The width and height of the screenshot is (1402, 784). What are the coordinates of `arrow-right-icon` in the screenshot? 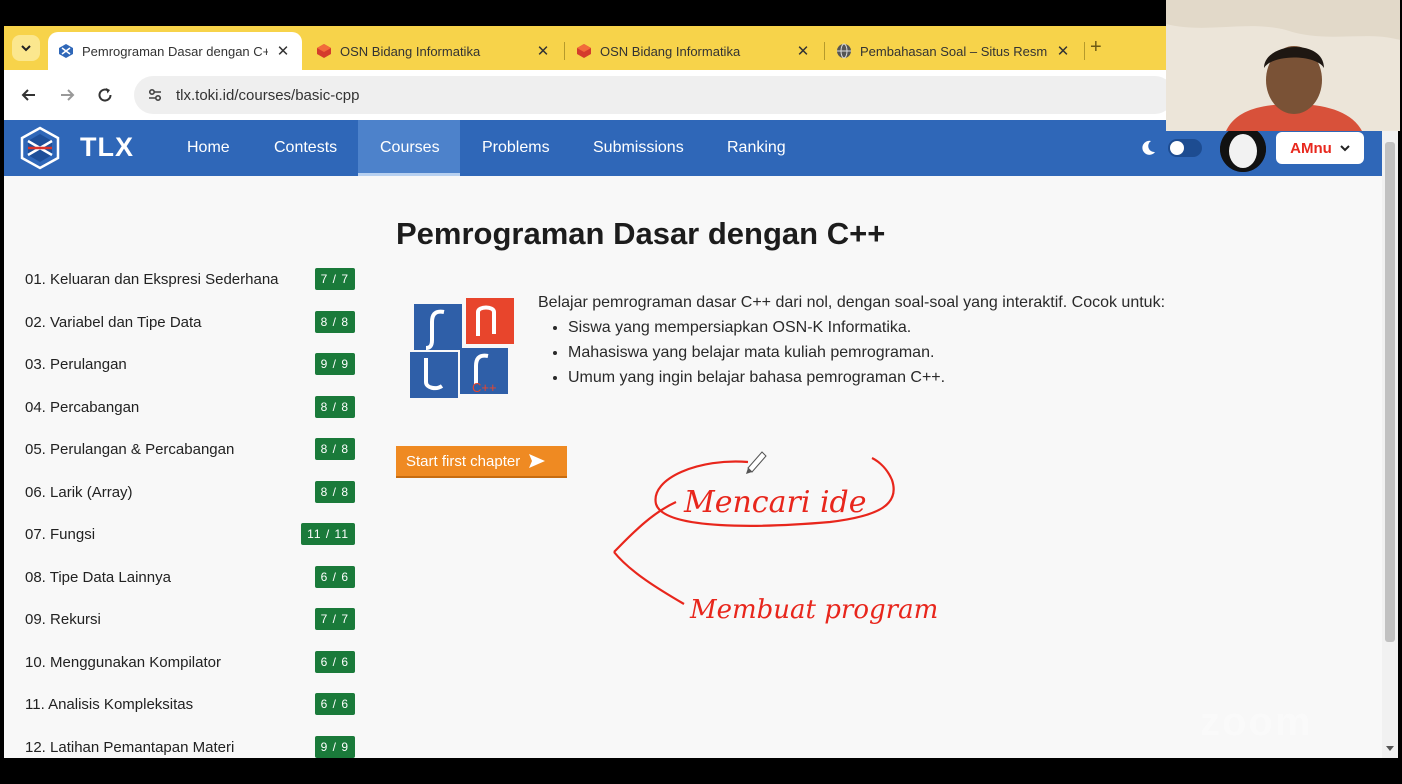 It's located at (68, 95).